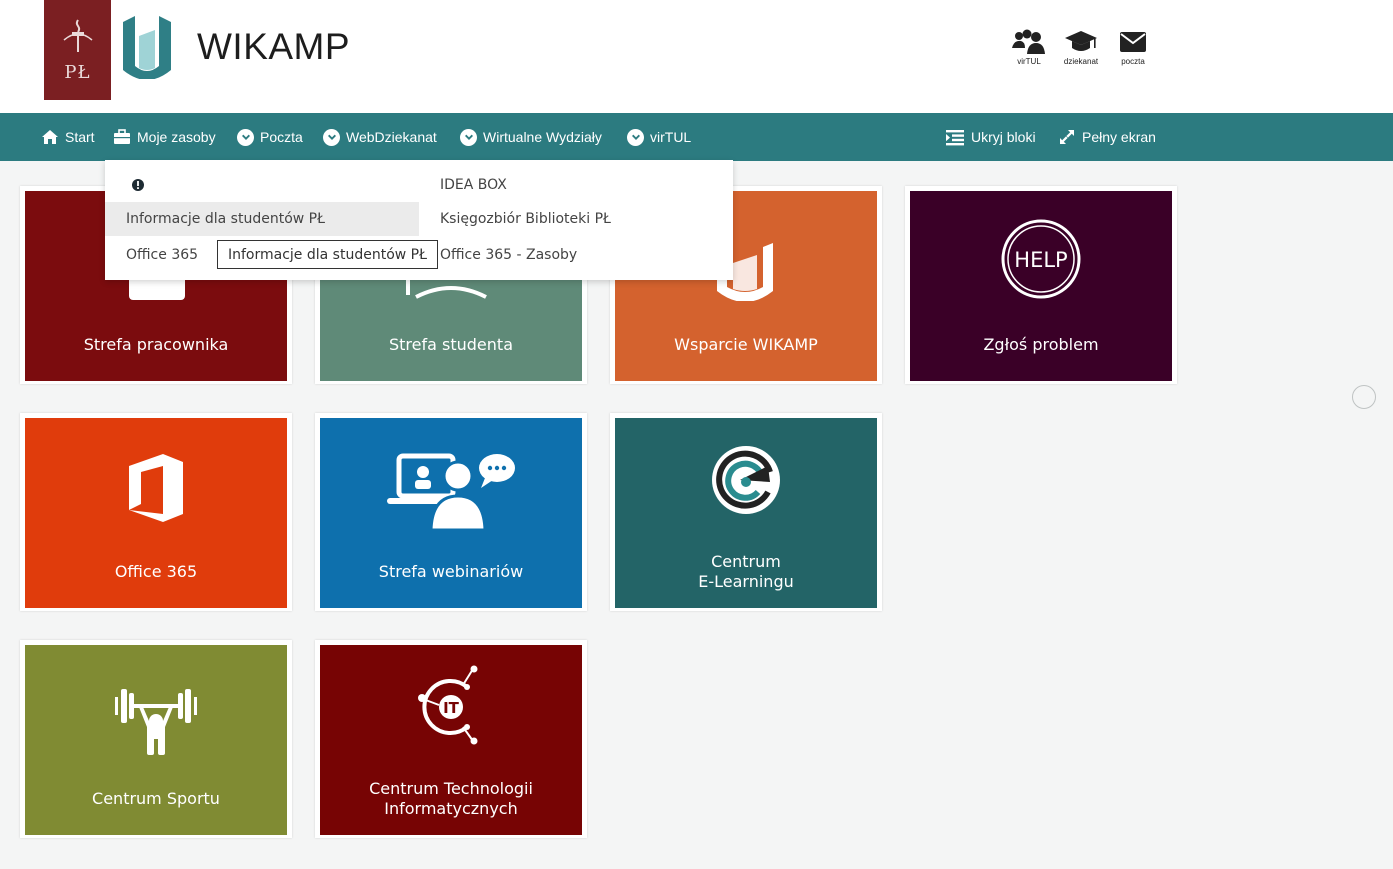 Image resolution: width=1393 pixels, height=869 pixels. I want to click on hide-blocks-button: Ukryj bloki, so click(990, 137).